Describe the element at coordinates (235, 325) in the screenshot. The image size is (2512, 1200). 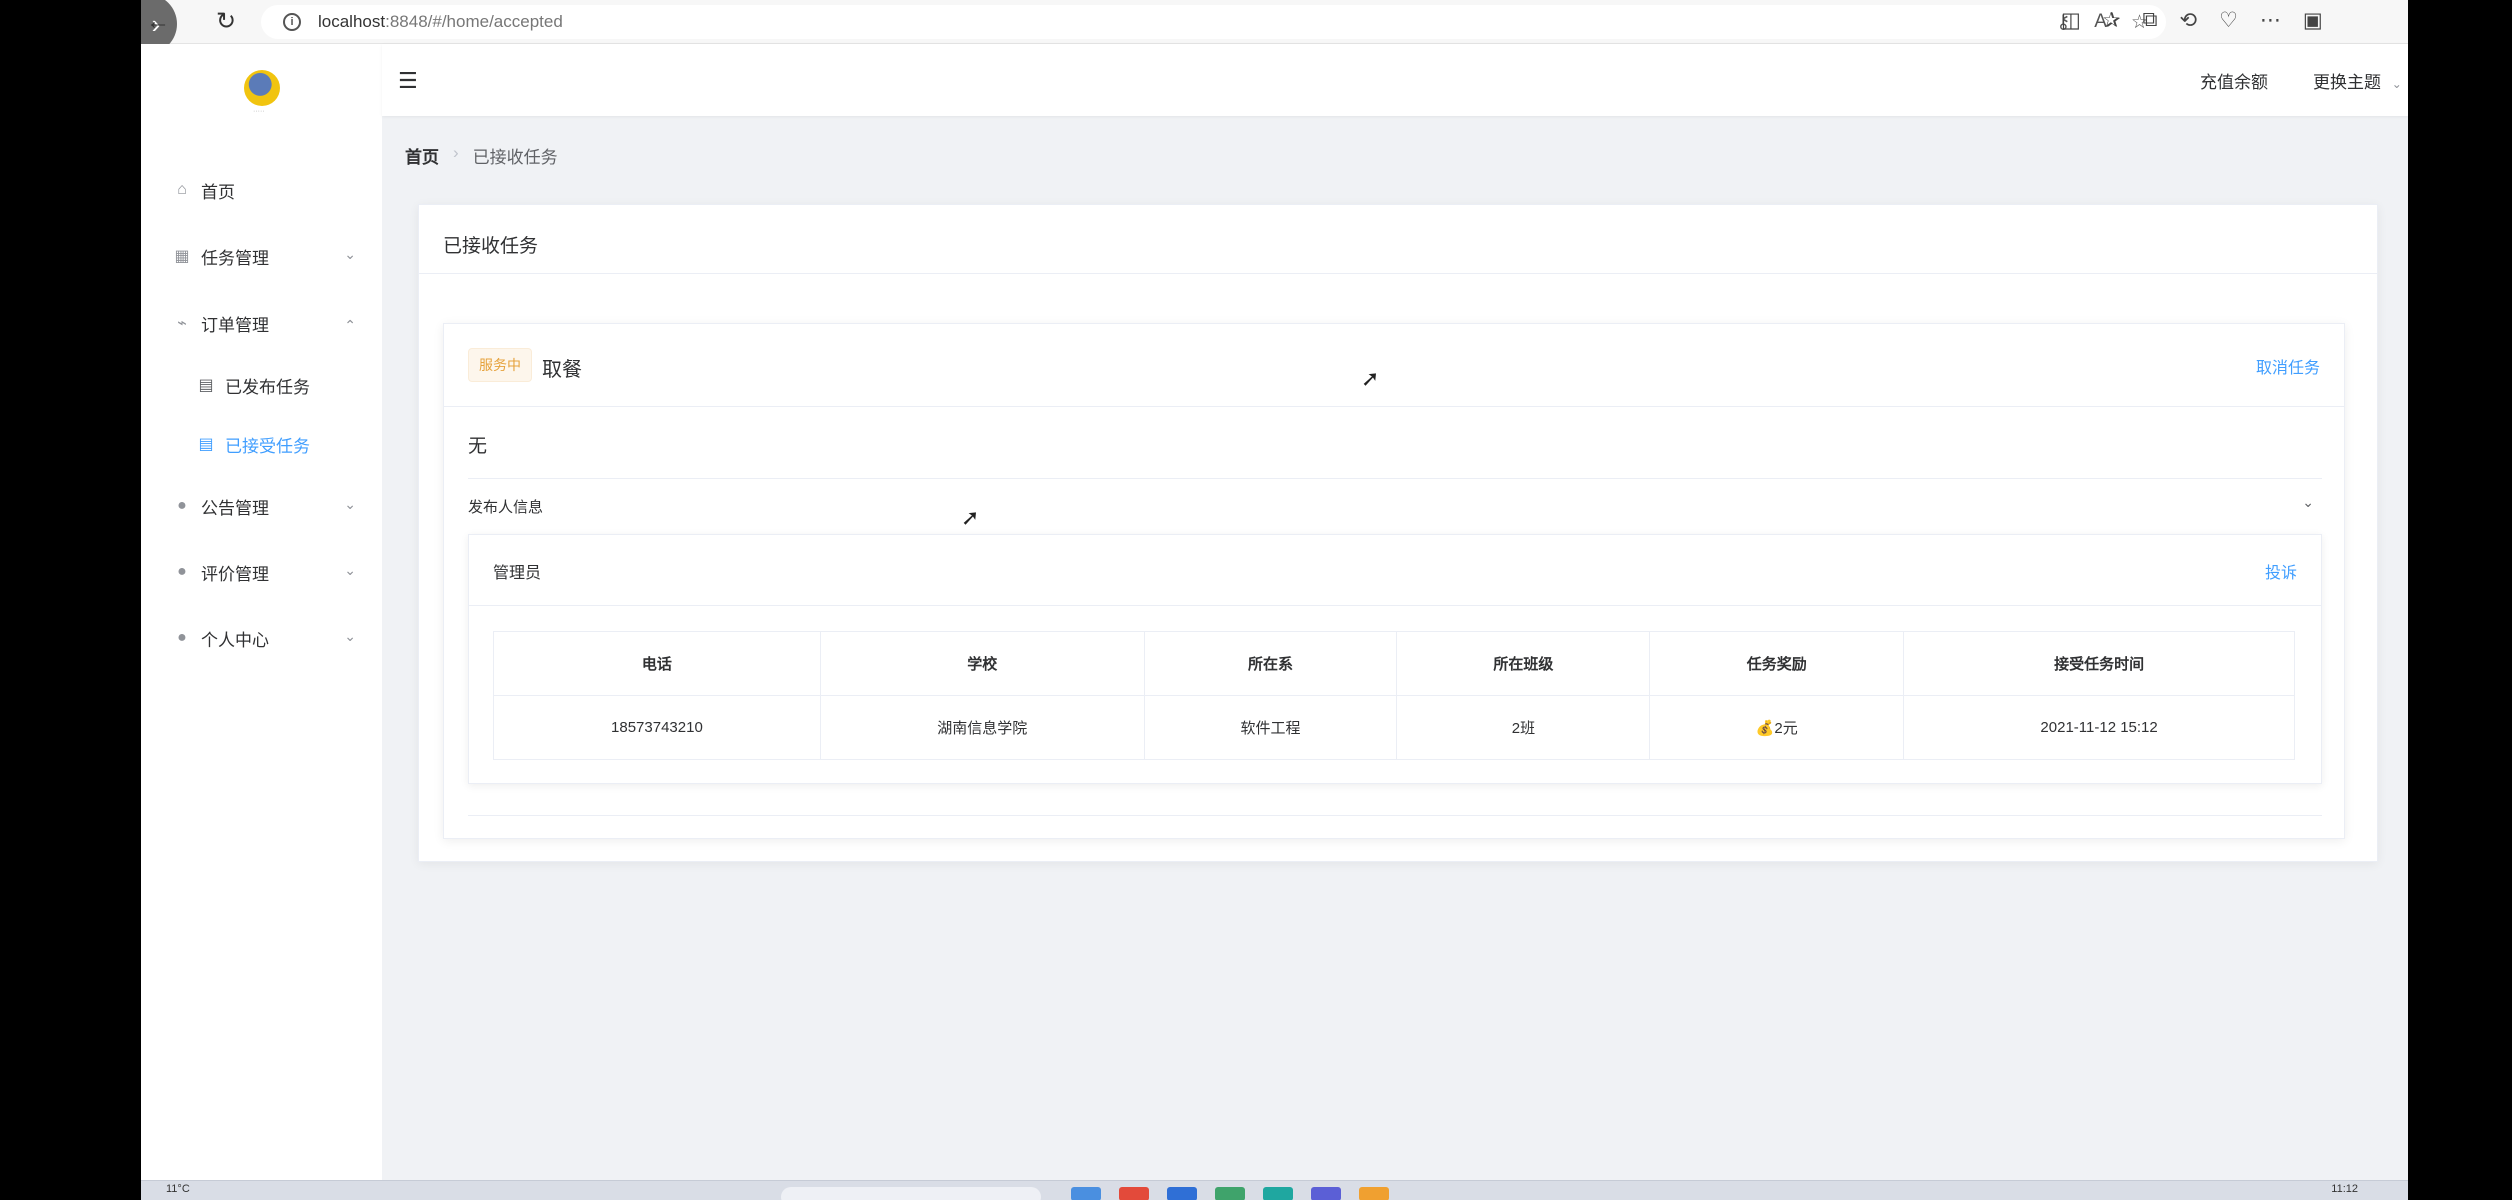
I see `sidebar-item-label: 订单管理` at that location.